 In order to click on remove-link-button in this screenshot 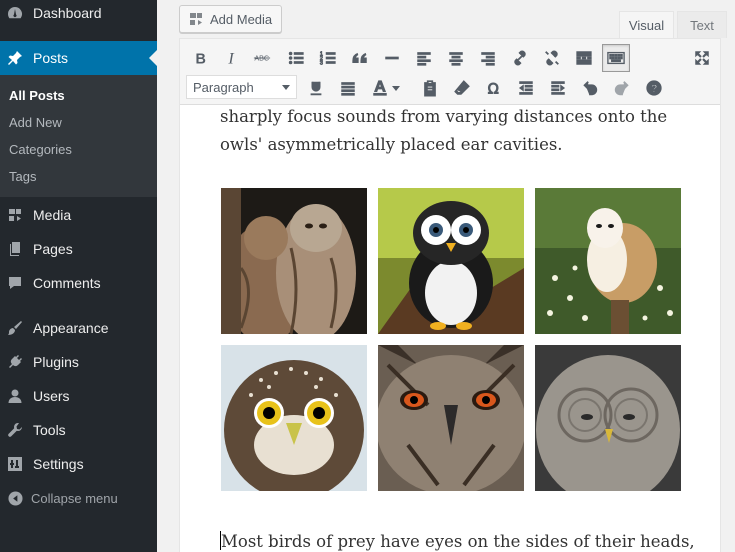, I will do `click(552, 58)`.